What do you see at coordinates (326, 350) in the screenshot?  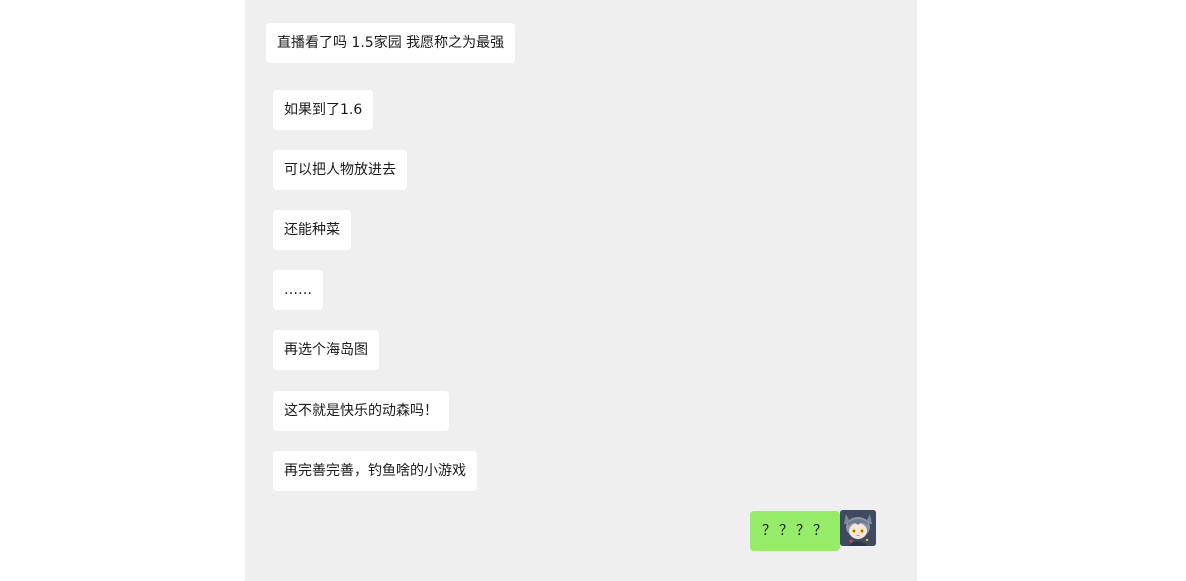 I see `message-bubble-6: 再选个海岛图` at bounding box center [326, 350].